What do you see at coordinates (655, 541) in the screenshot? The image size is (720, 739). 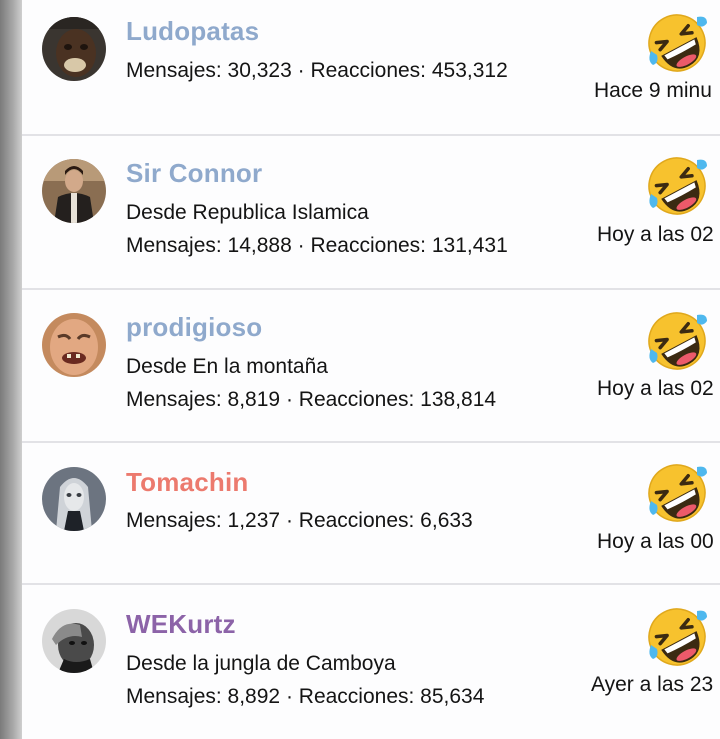 I see `reaction-time: Hoy a las 00` at bounding box center [655, 541].